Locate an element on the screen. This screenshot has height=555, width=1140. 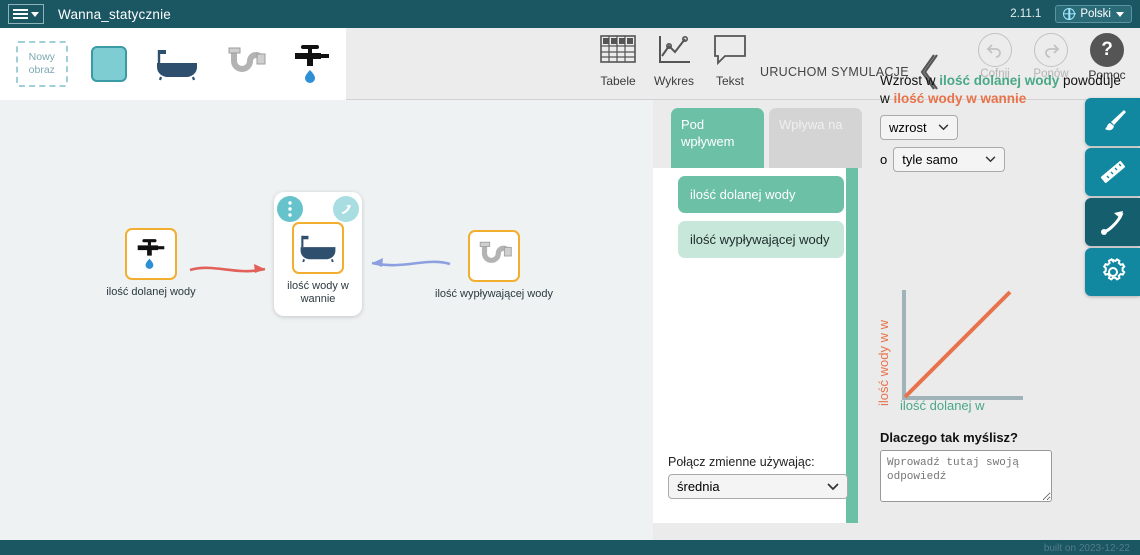
palette-item-bathtub is located at coordinates (177, 64).